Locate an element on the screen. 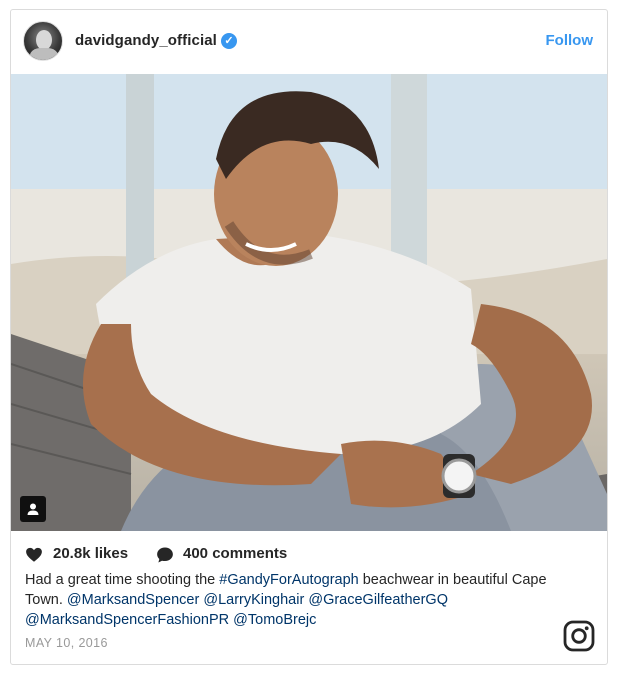 The height and width of the screenshot is (677, 620). mention-link: @LarryKinghair is located at coordinates (253, 600).